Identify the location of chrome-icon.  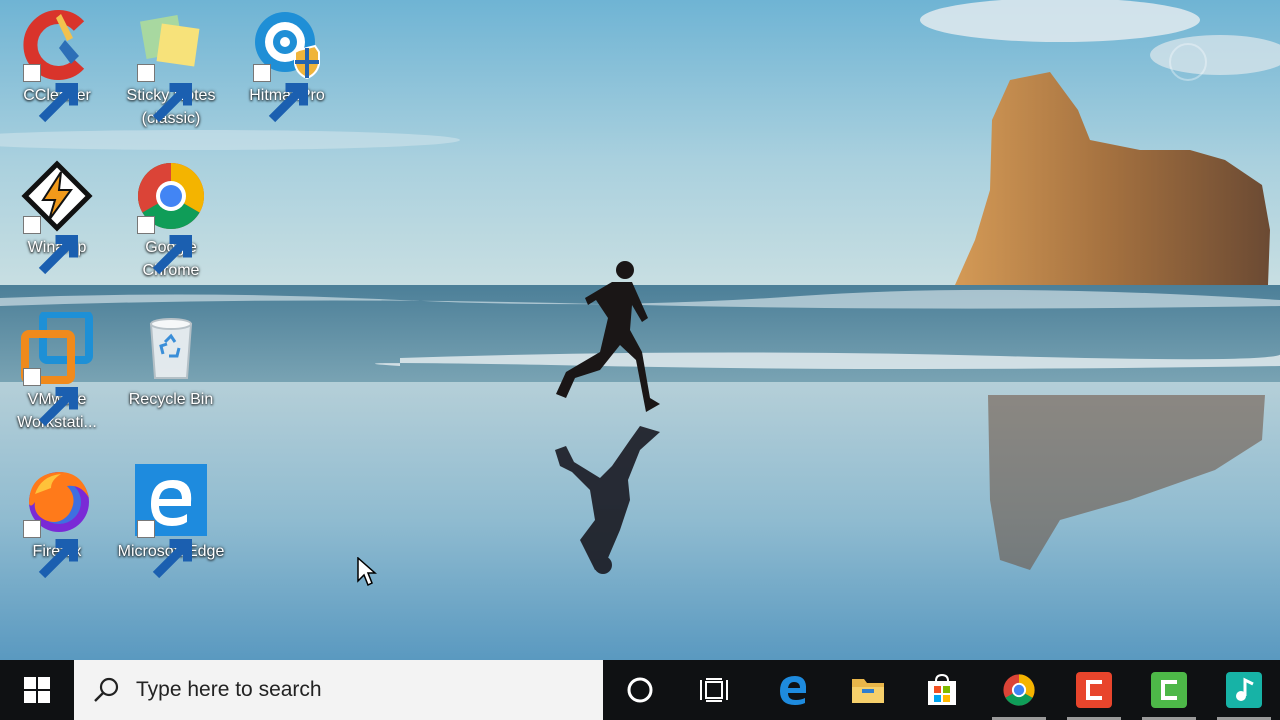
(1019, 690).